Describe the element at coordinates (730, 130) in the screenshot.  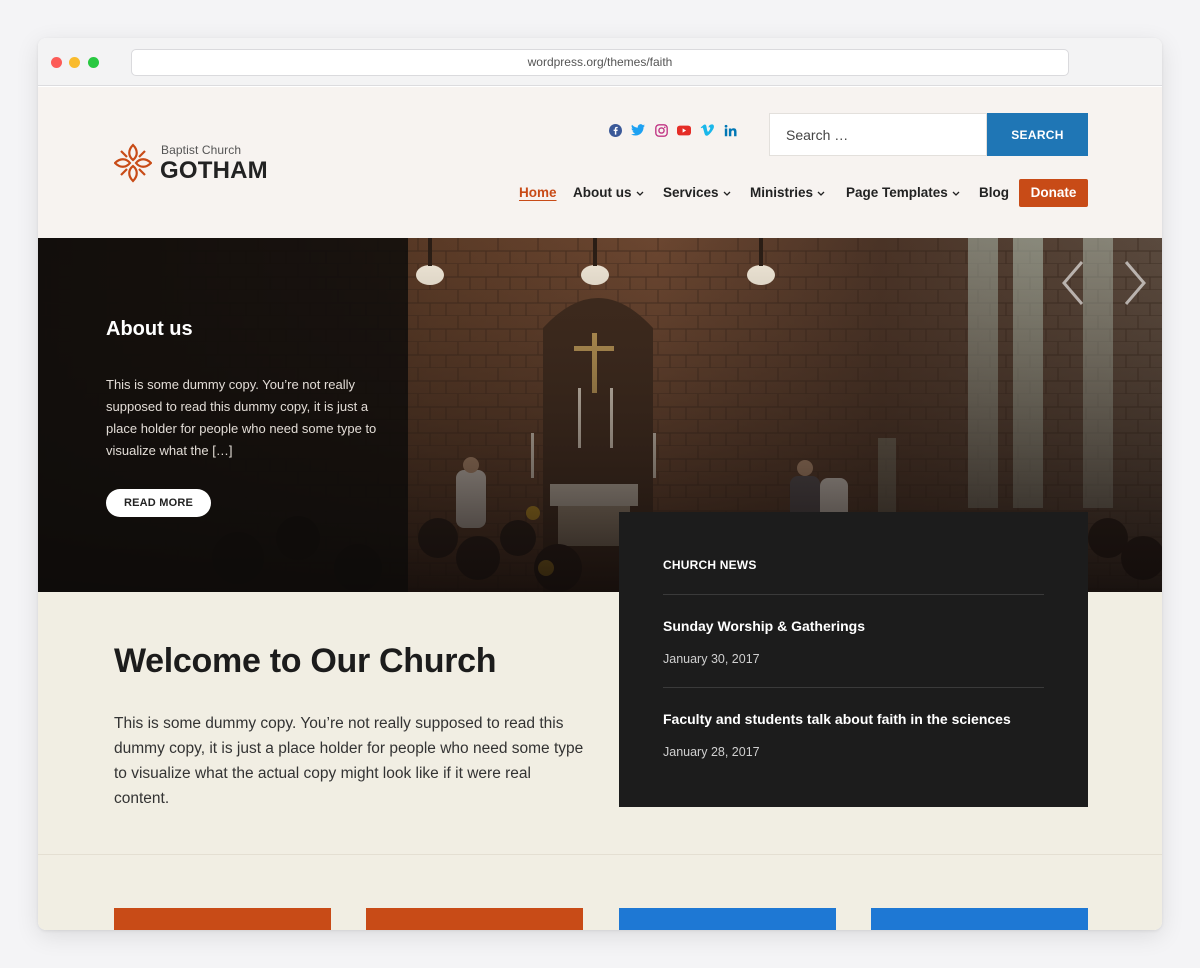
I see `linkedin-icon` at that location.